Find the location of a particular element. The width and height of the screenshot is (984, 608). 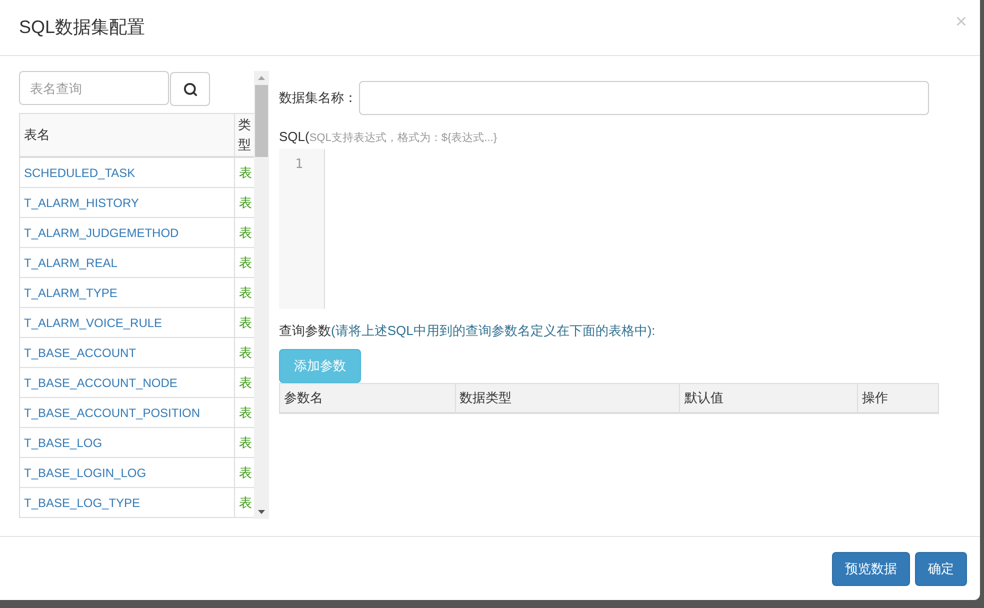

table-name-link: T_BASE_ACCOUNT_POSITION is located at coordinates (127, 412).